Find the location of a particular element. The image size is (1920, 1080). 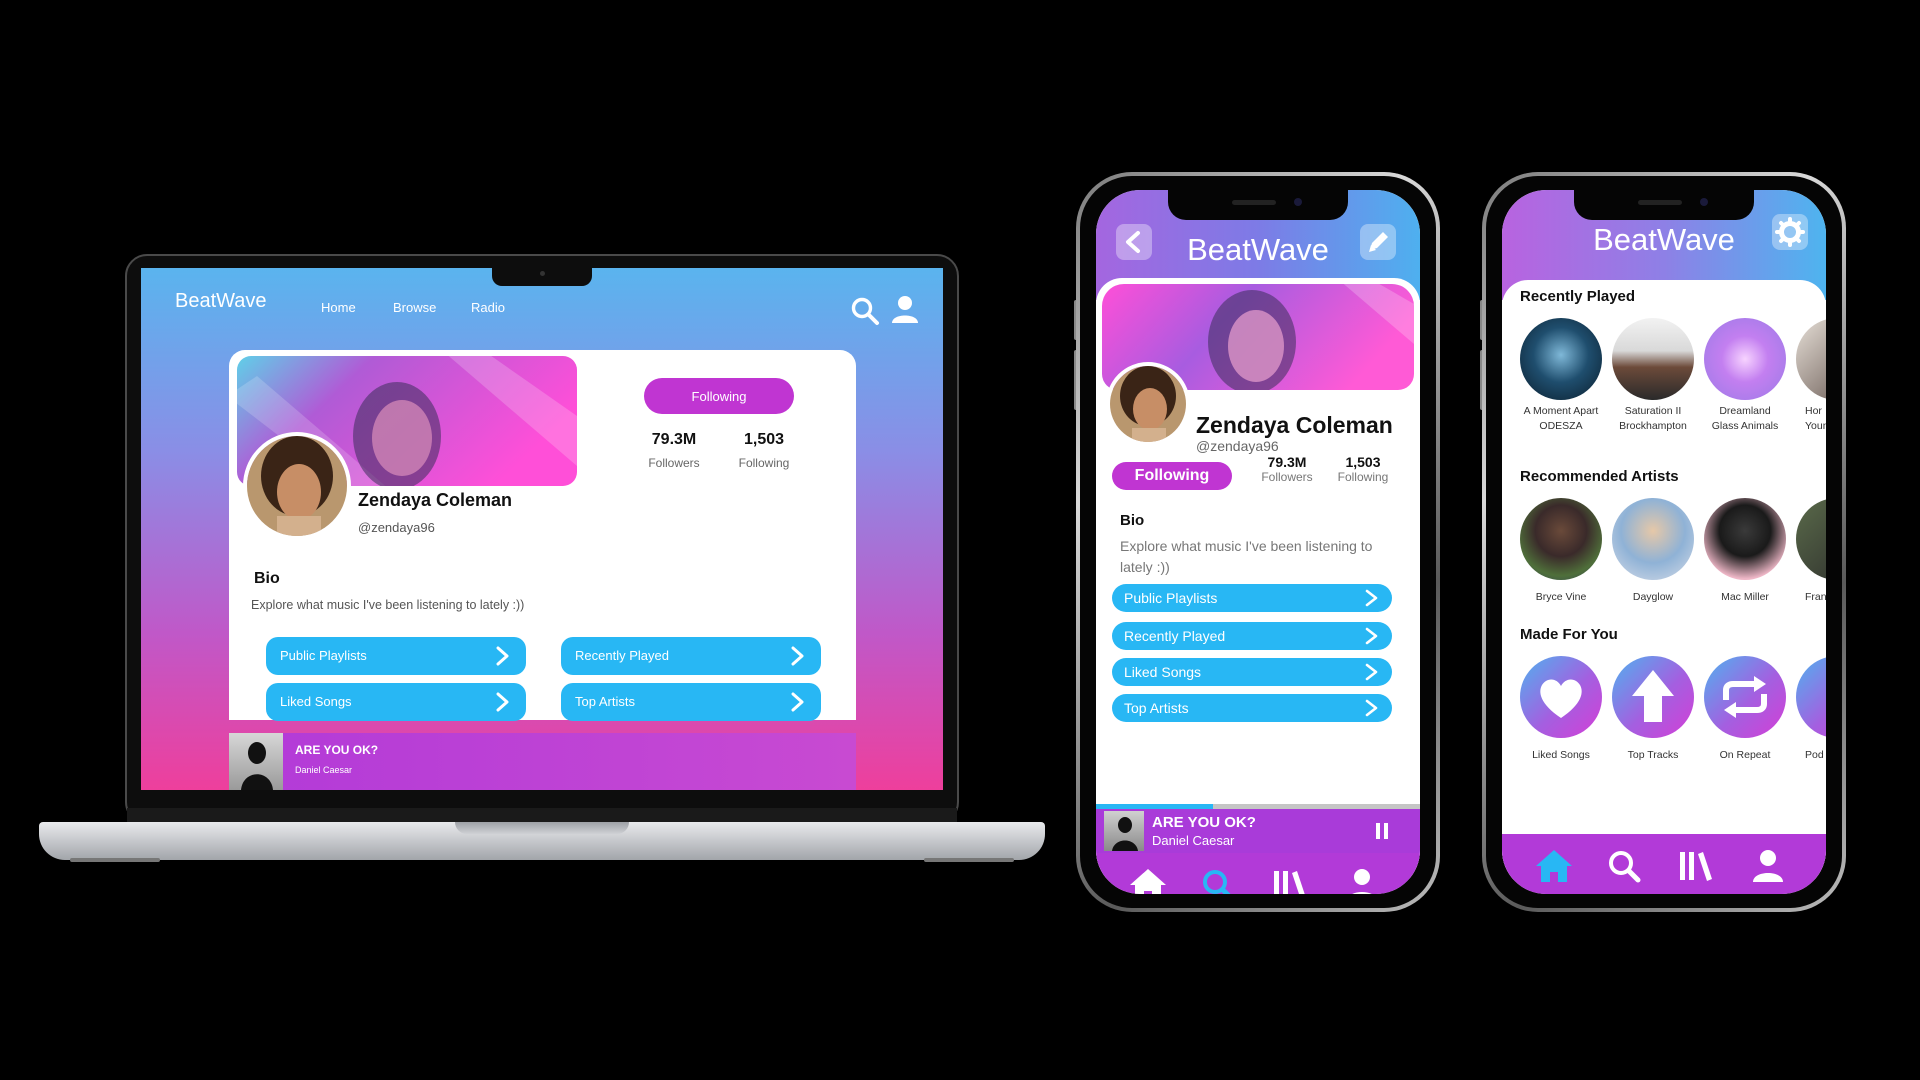

on-repeat-tile is located at coordinates (1745, 697).